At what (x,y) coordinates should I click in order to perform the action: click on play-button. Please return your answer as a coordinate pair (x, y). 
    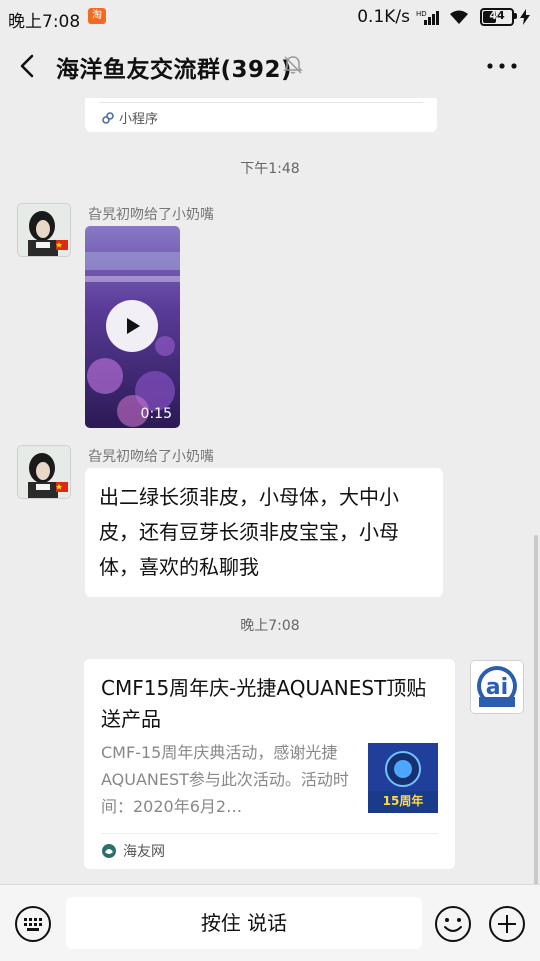
    Looking at the image, I should click on (132, 326).